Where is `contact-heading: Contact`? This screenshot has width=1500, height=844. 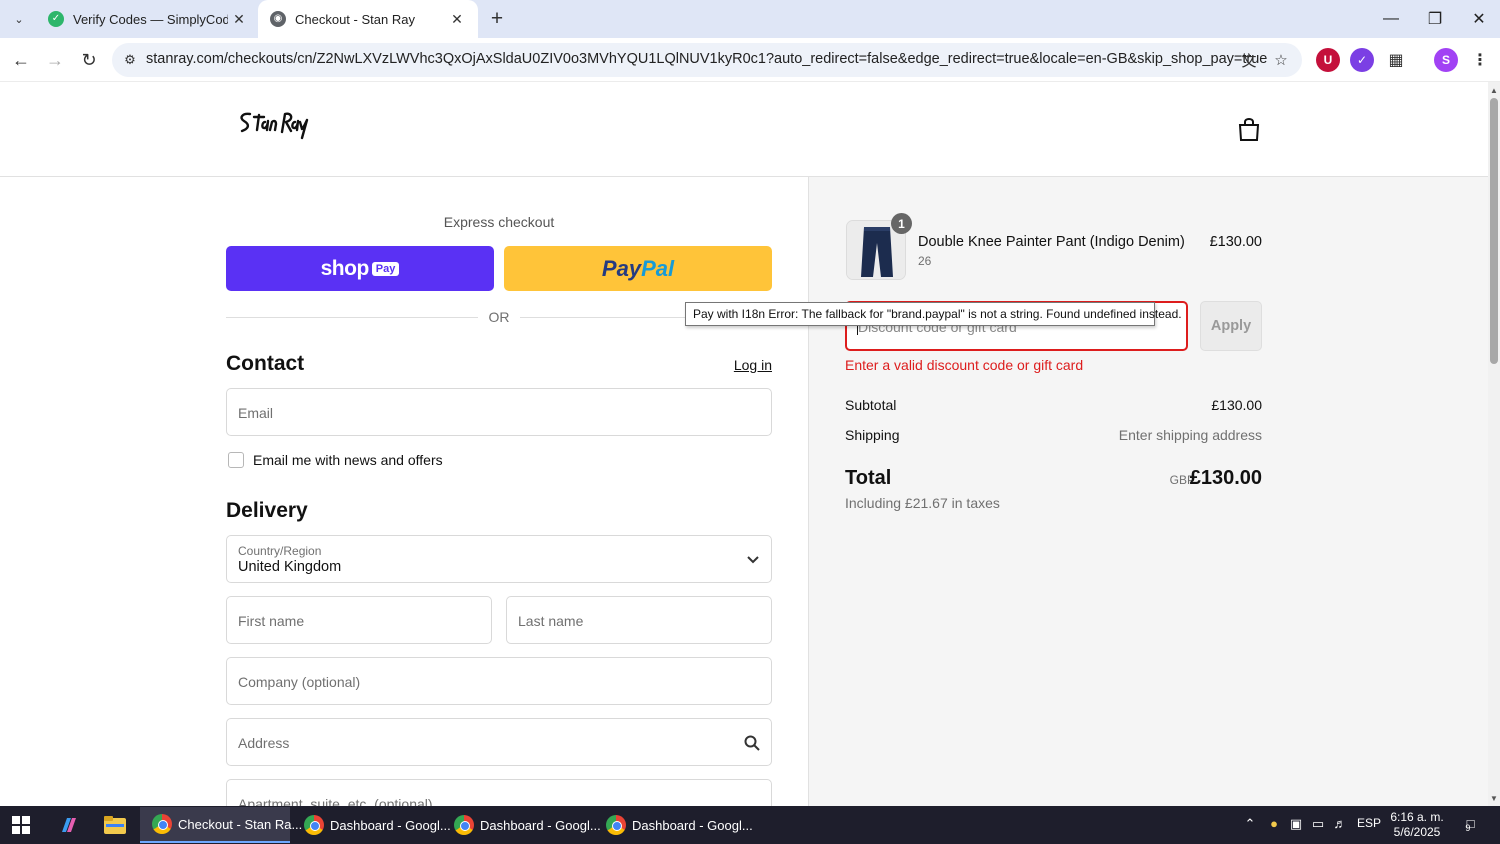
contact-heading: Contact is located at coordinates (265, 363).